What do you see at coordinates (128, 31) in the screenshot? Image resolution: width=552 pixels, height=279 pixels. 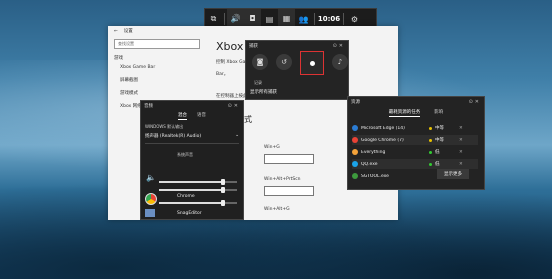 I see `window-title: 设置` at bounding box center [128, 31].